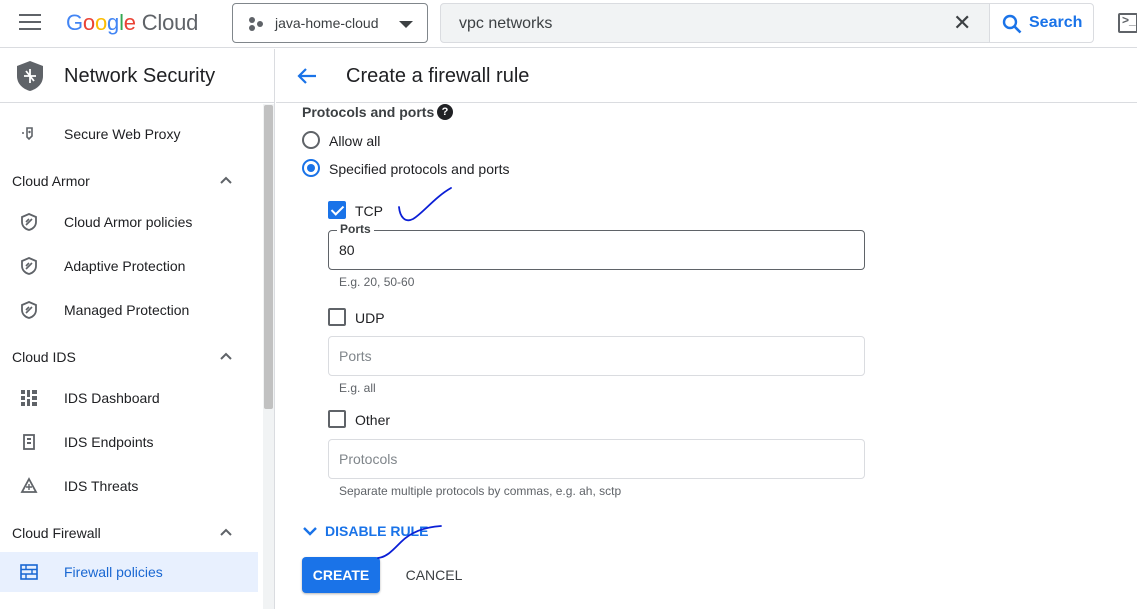  Describe the element at coordinates (256, 24) in the screenshot. I see `project-icon` at that location.